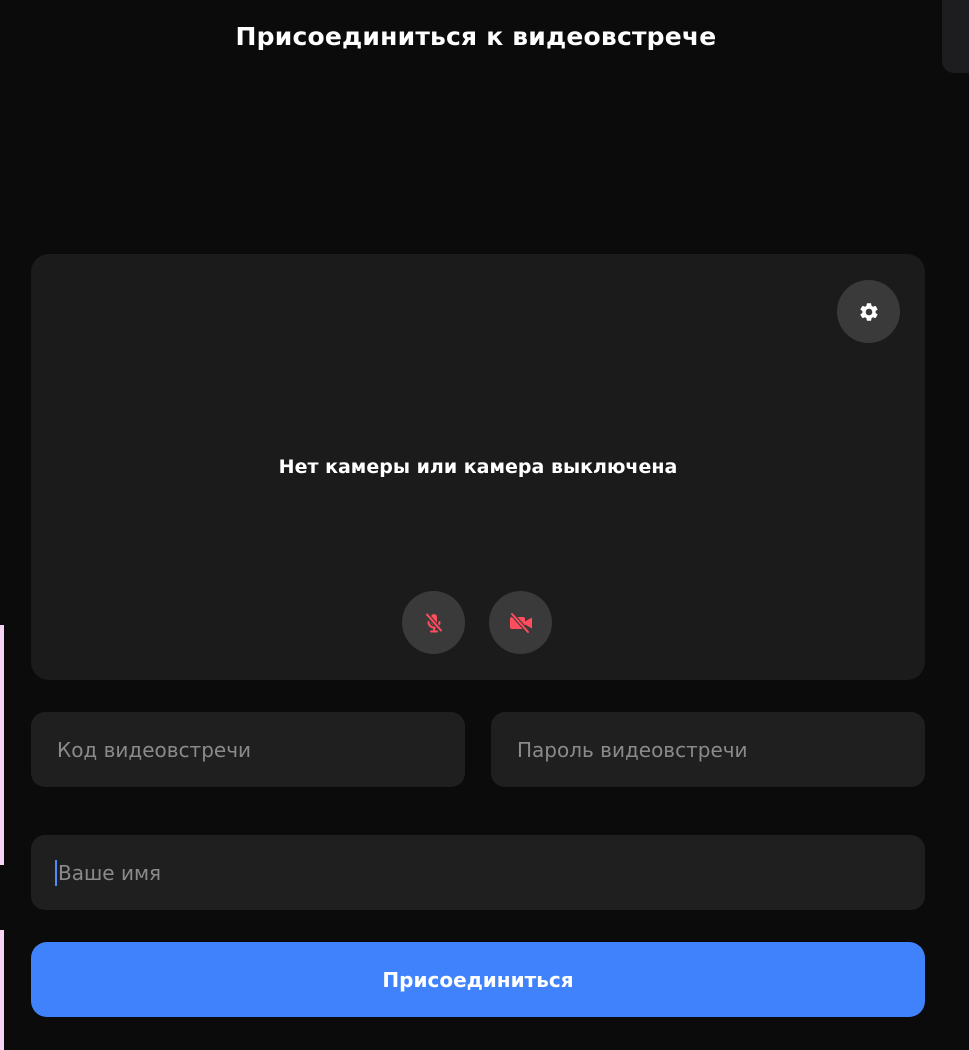 This screenshot has width=969, height=1050. I want to click on meeting-password-field, so click(708, 749).